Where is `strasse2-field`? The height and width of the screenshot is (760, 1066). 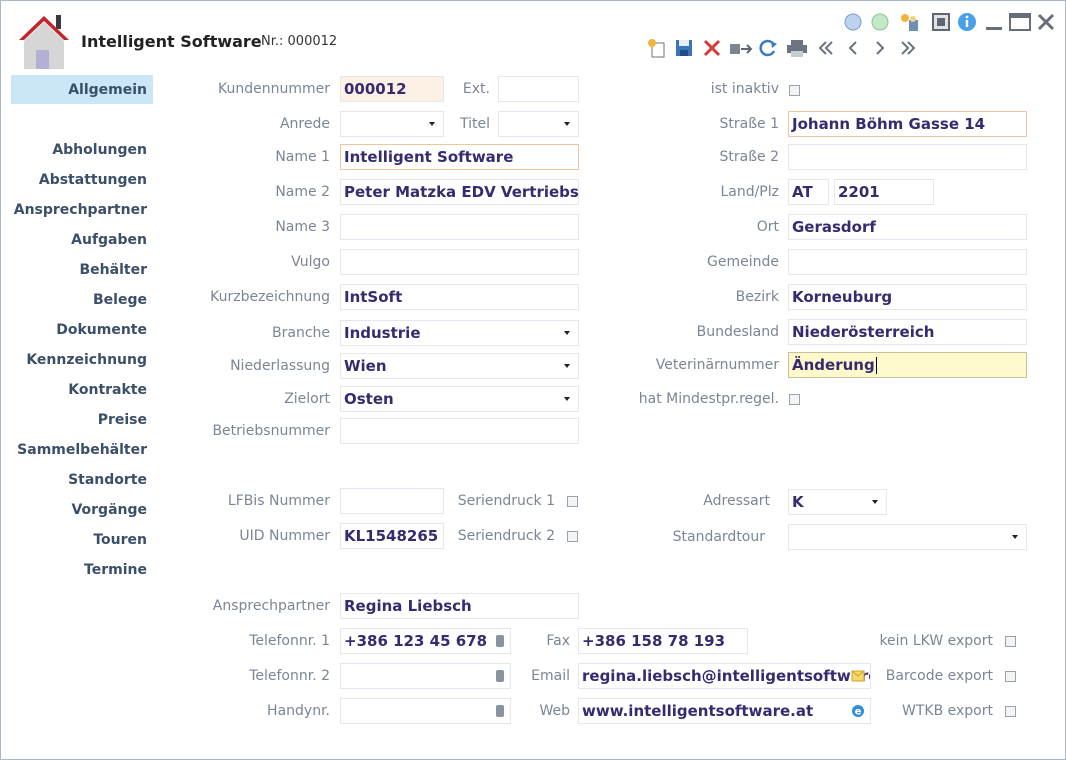
strasse2-field is located at coordinates (907, 157).